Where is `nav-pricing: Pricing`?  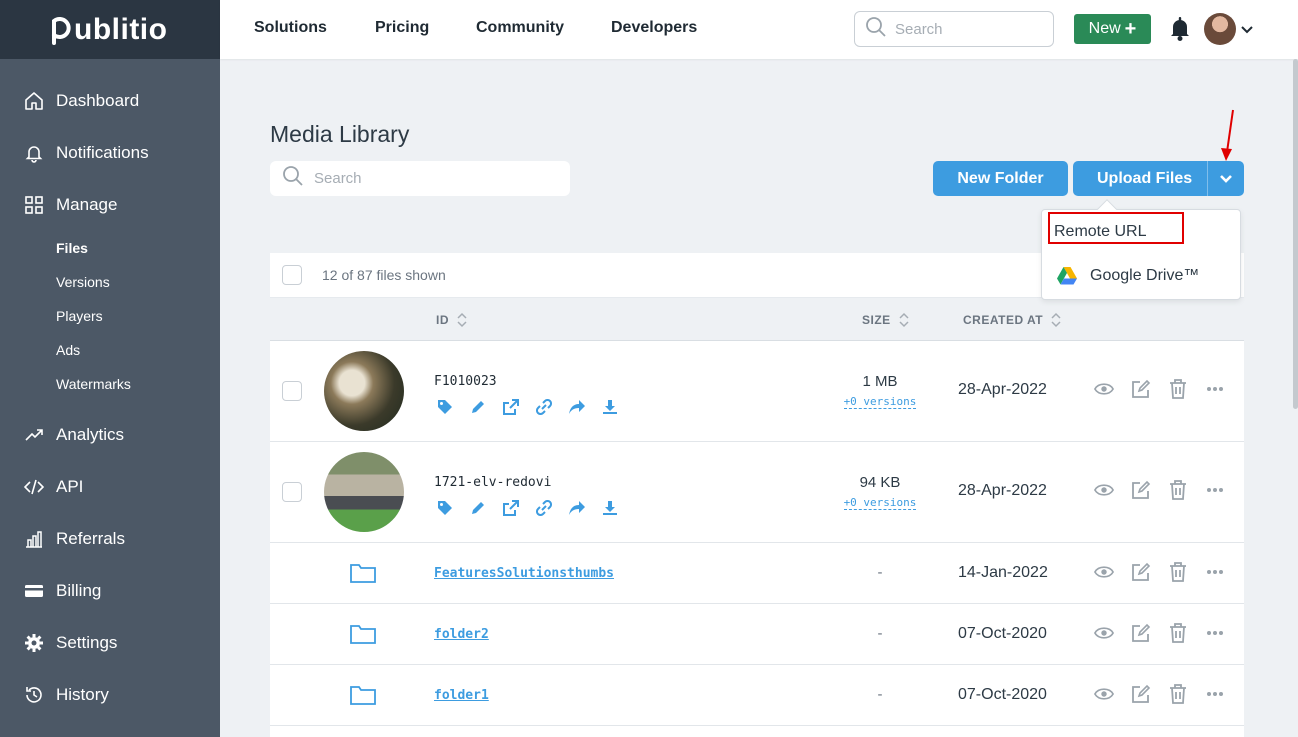 nav-pricing: Pricing is located at coordinates (402, 28).